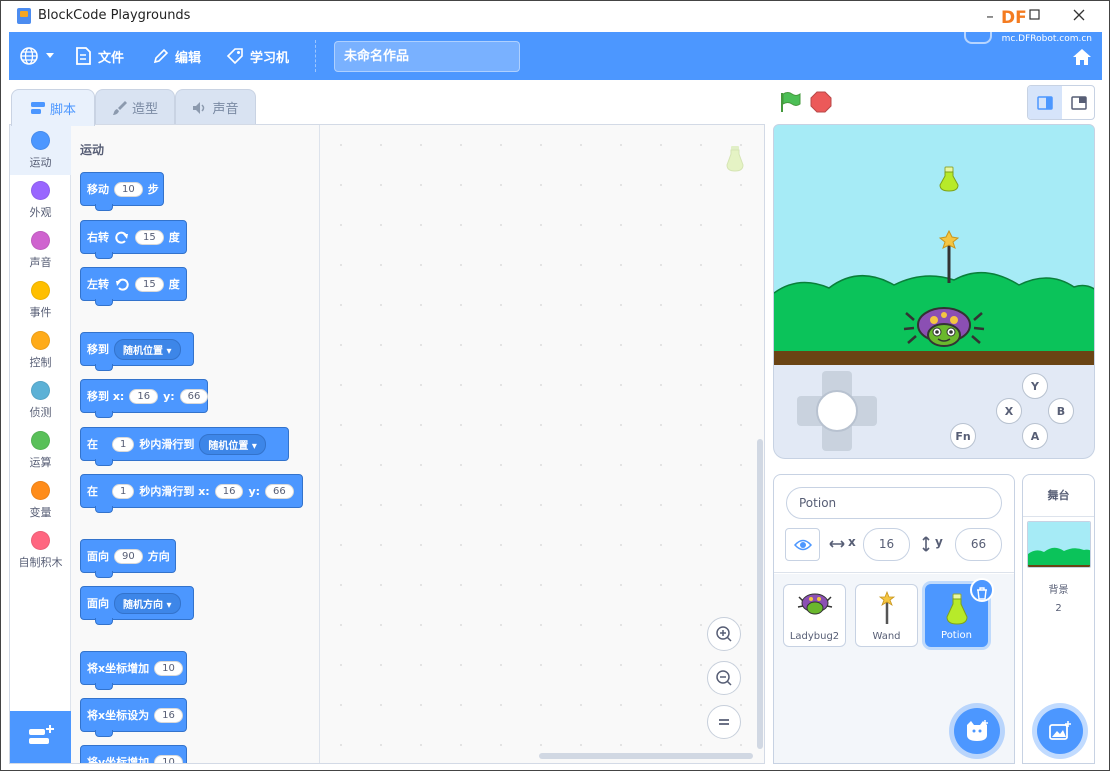 This screenshot has height=771, width=1110. Describe the element at coordinates (814, 615) in the screenshot. I see `sprite-tile: Ladybug2` at that location.